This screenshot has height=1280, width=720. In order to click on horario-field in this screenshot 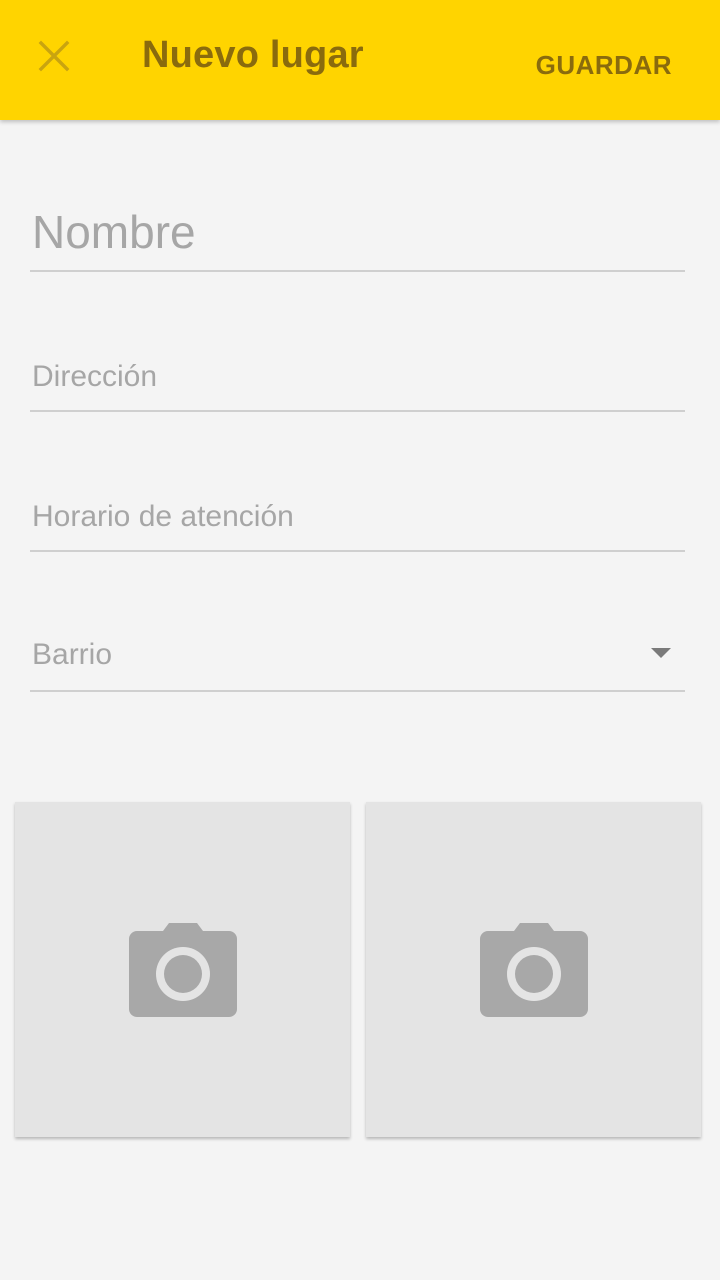, I will do `click(357, 522)`.